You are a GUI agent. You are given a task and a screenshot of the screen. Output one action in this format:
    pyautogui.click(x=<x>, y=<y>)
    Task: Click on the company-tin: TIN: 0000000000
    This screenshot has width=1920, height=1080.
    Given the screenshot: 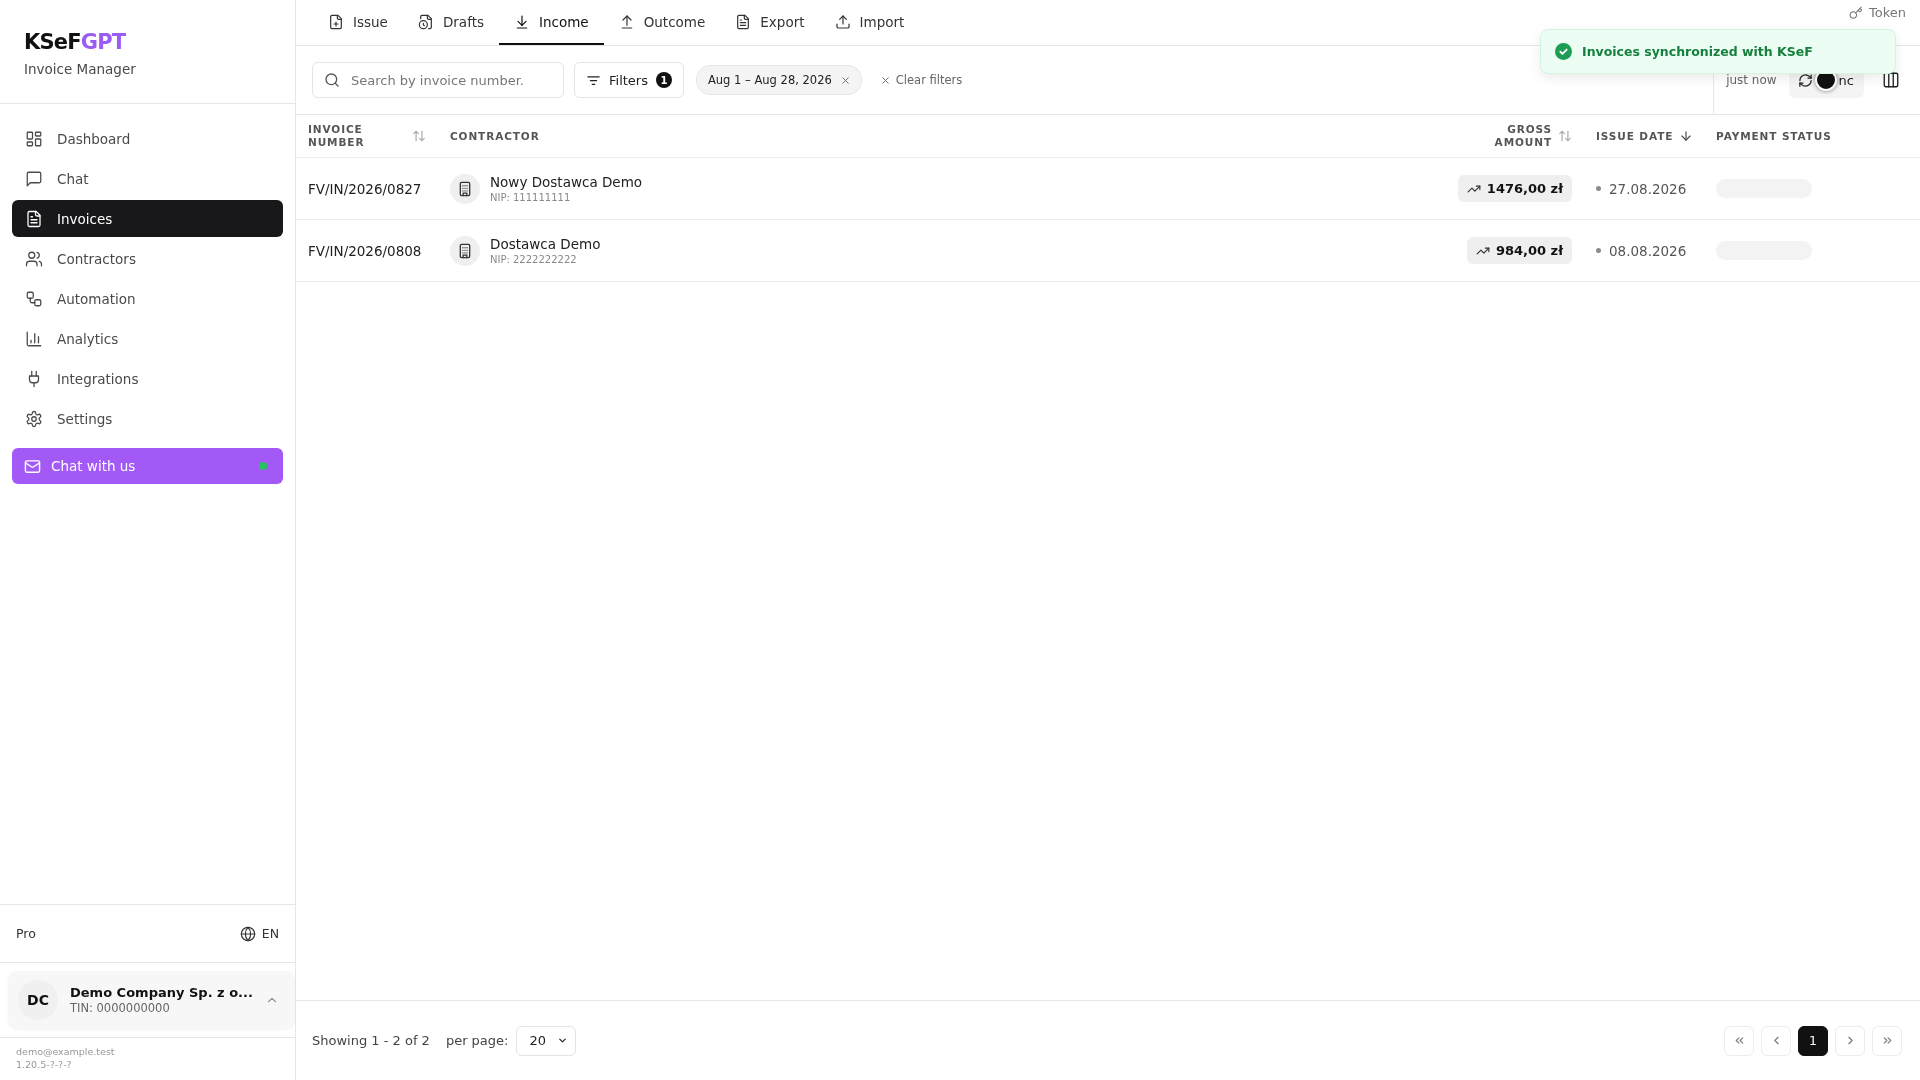 What is the action you would take?
    pyautogui.click(x=120, y=1008)
    